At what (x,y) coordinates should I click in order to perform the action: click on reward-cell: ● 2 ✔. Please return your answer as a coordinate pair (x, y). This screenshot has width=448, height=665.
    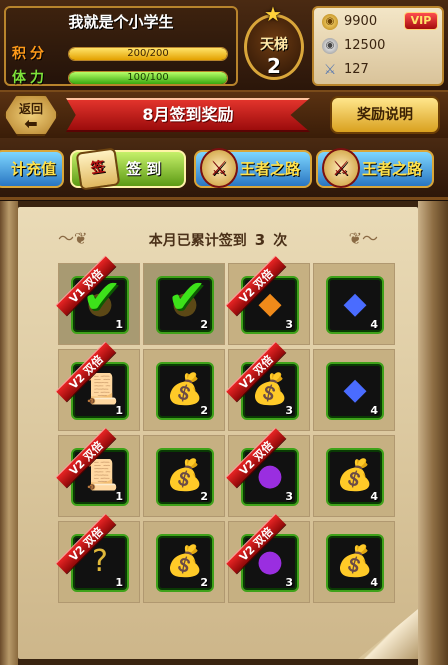
    Looking at the image, I should click on (184, 304).